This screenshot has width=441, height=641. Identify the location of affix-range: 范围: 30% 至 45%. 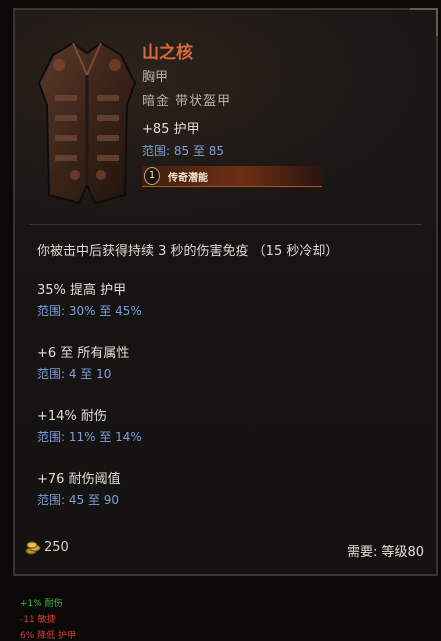
(89, 311).